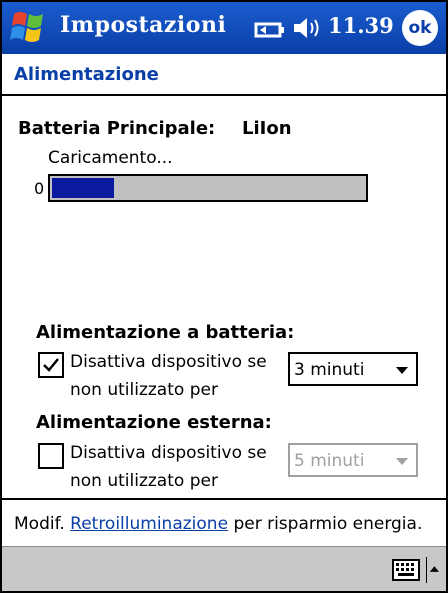 The height and width of the screenshot is (593, 448). What do you see at coordinates (361, 25) in the screenshot?
I see `clock: 11.39` at bounding box center [361, 25].